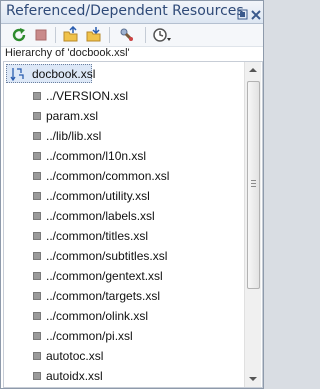 The image size is (320, 389). Describe the element at coordinates (96, 156) in the screenshot. I see `tree-item-label: ../common/l10n.xsl` at that location.